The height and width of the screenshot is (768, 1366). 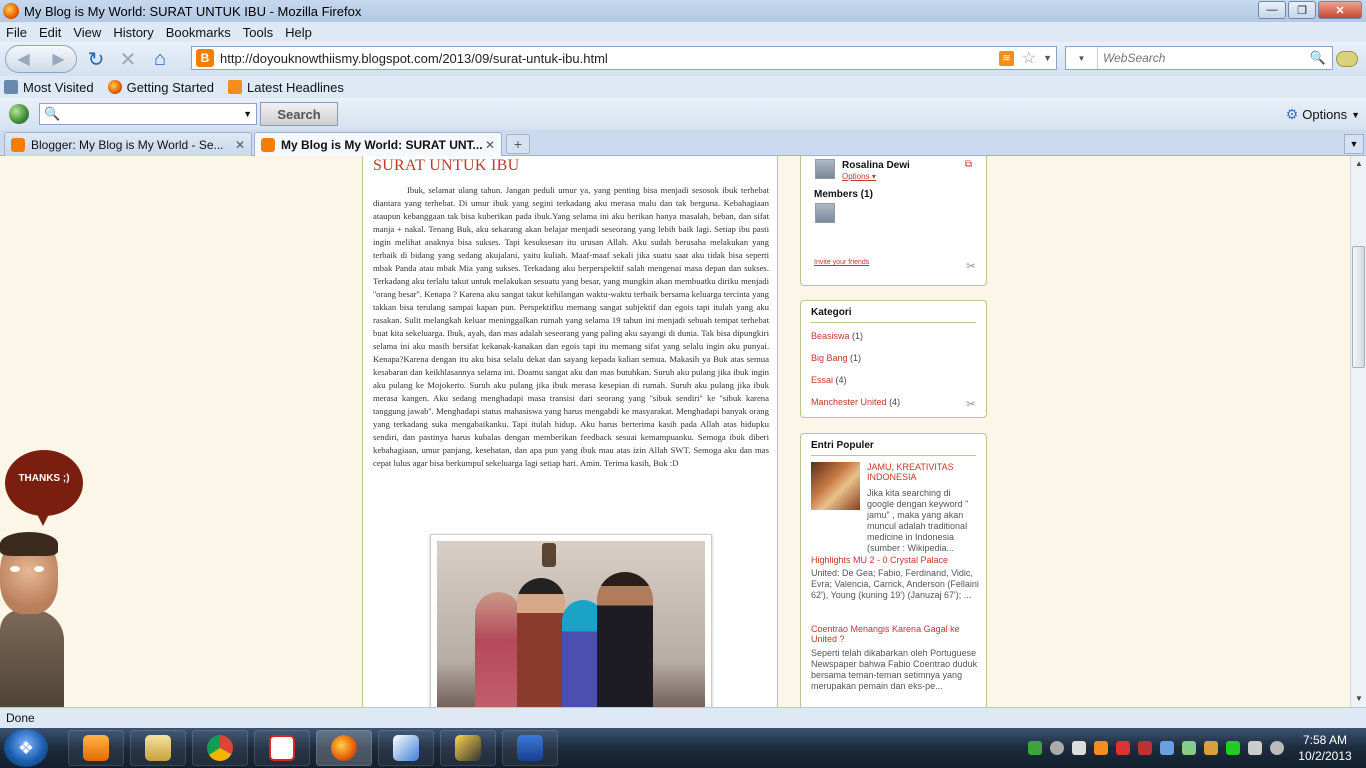 What do you see at coordinates (571, 620) in the screenshot?
I see `family-photo` at bounding box center [571, 620].